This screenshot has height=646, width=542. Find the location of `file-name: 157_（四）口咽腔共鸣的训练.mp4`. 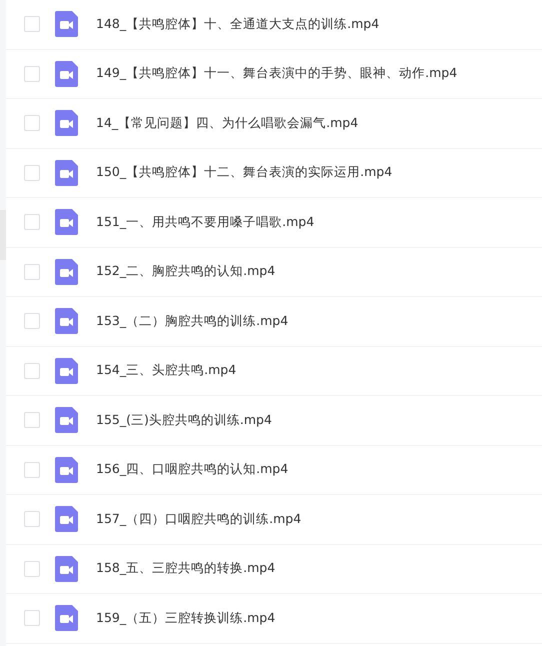

file-name: 157_（四）口咽腔共鸣的训练.mp4 is located at coordinates (199, 519).